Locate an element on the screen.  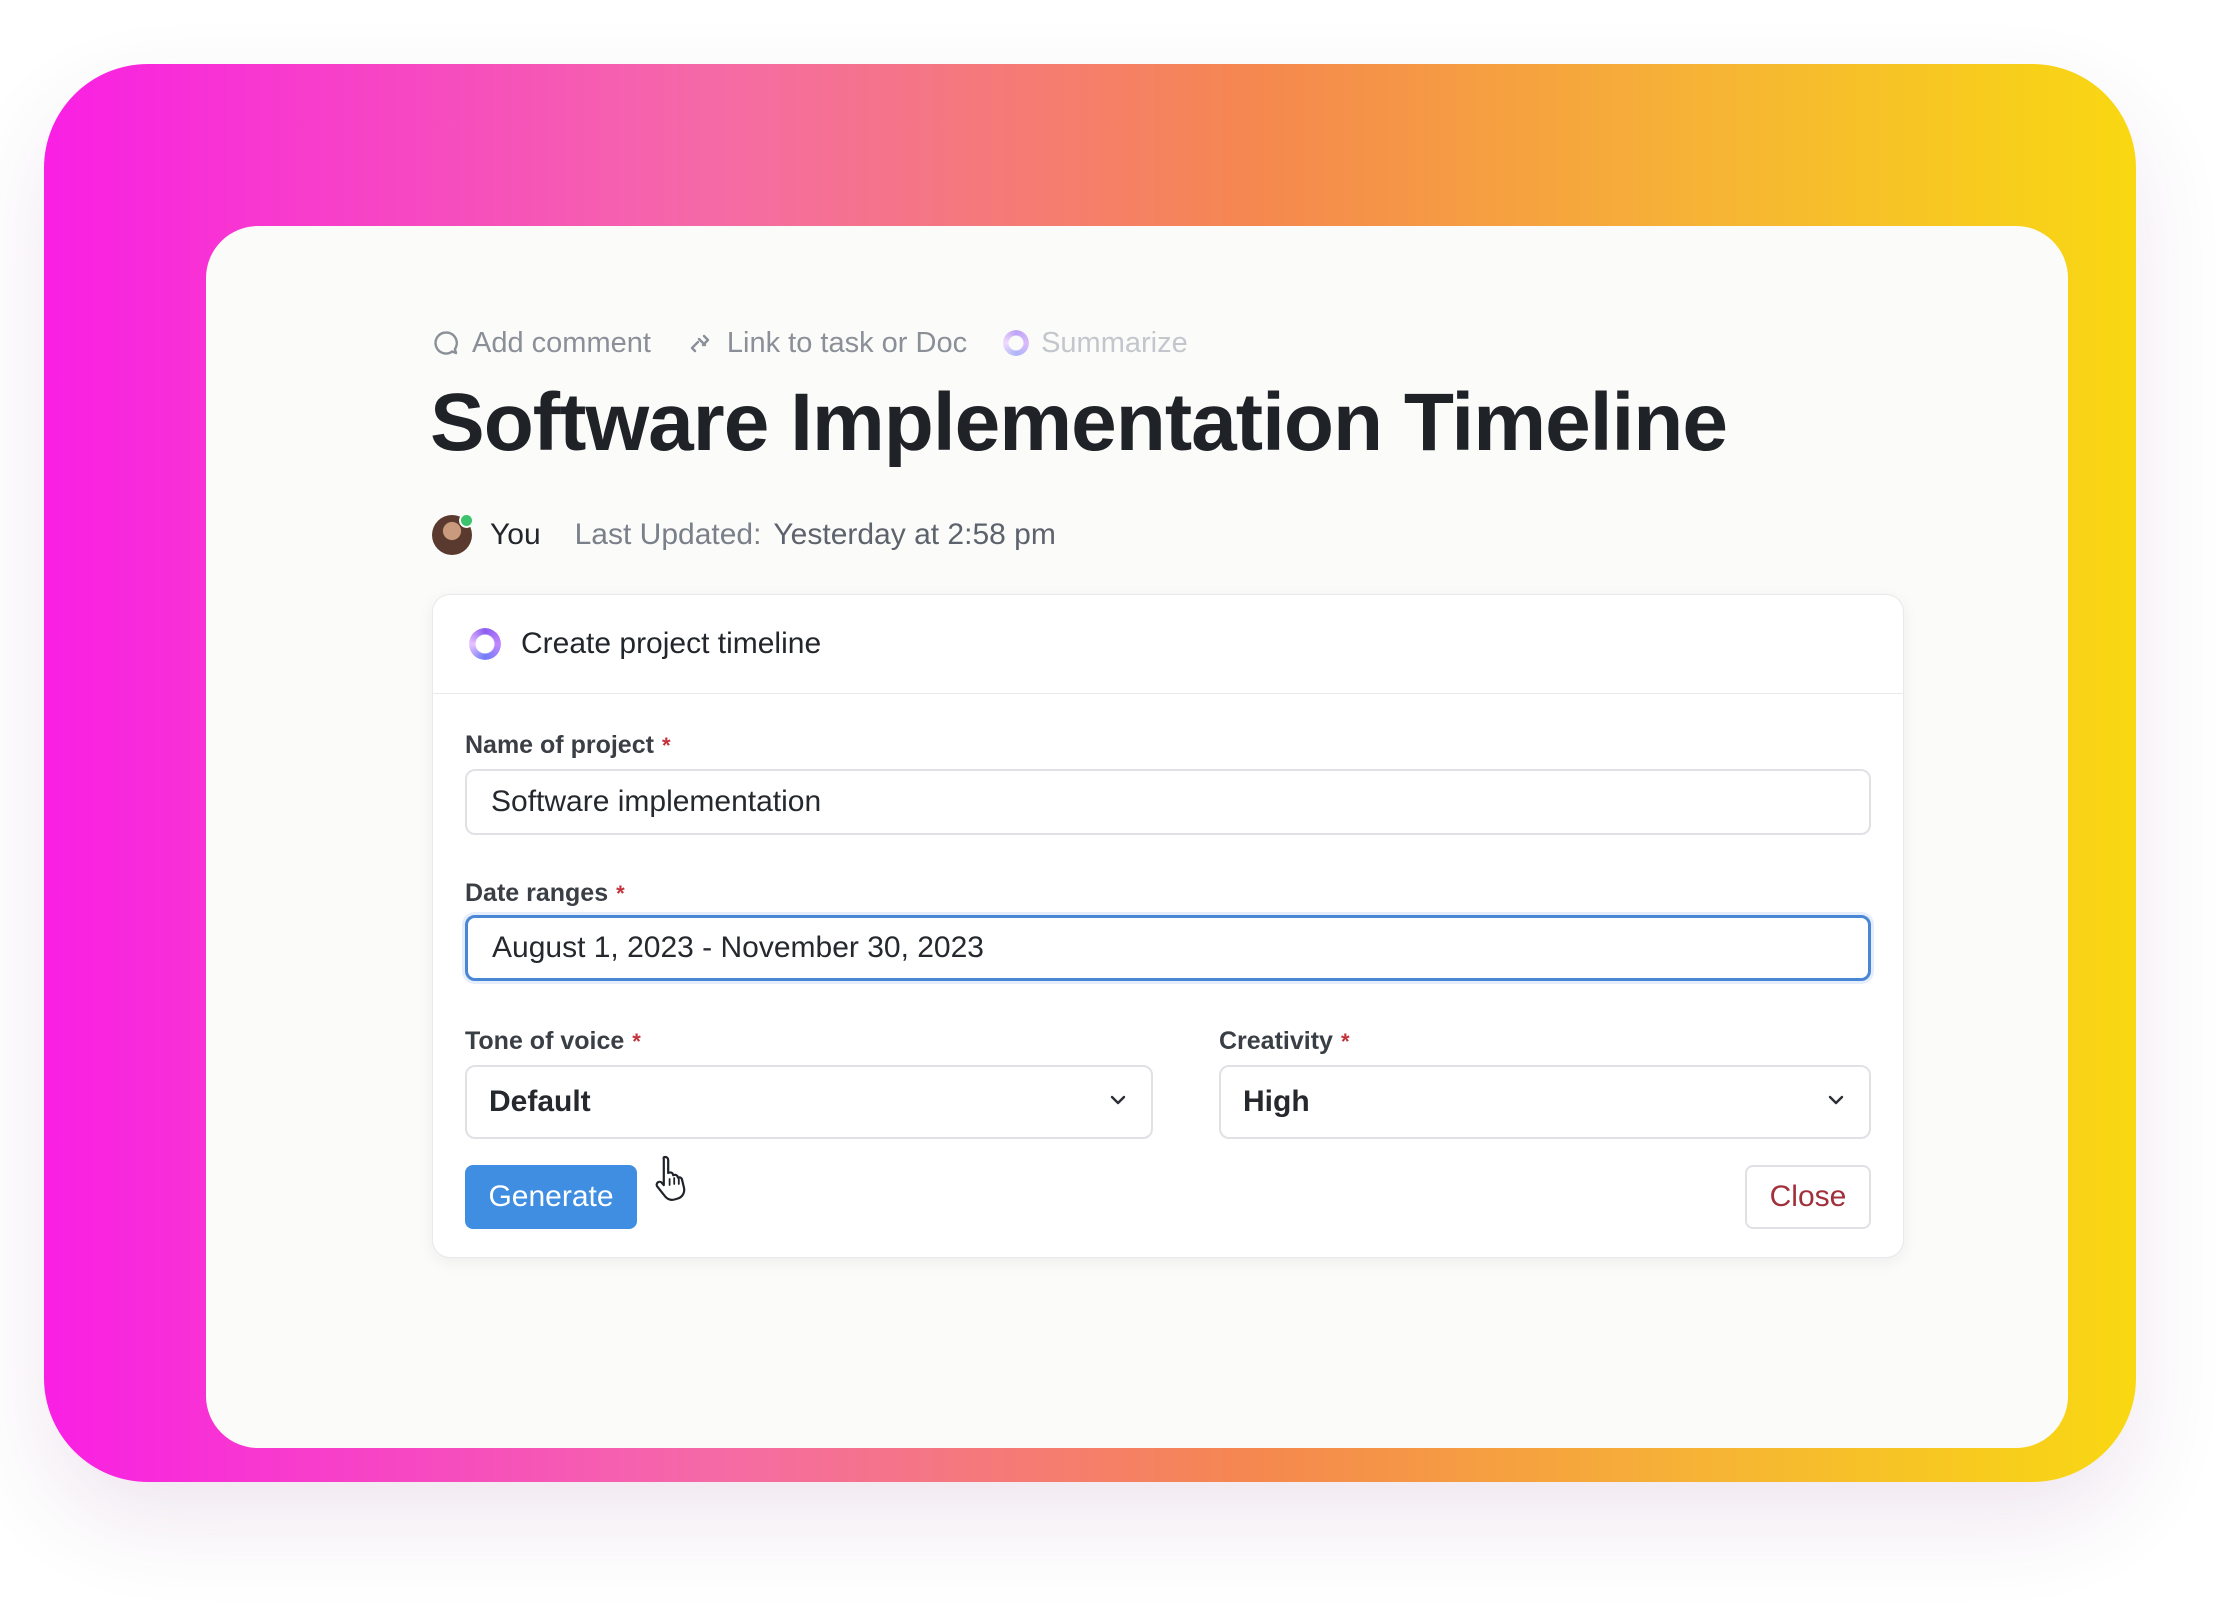
close-button: Close is located at coordinates (1808, 1197).